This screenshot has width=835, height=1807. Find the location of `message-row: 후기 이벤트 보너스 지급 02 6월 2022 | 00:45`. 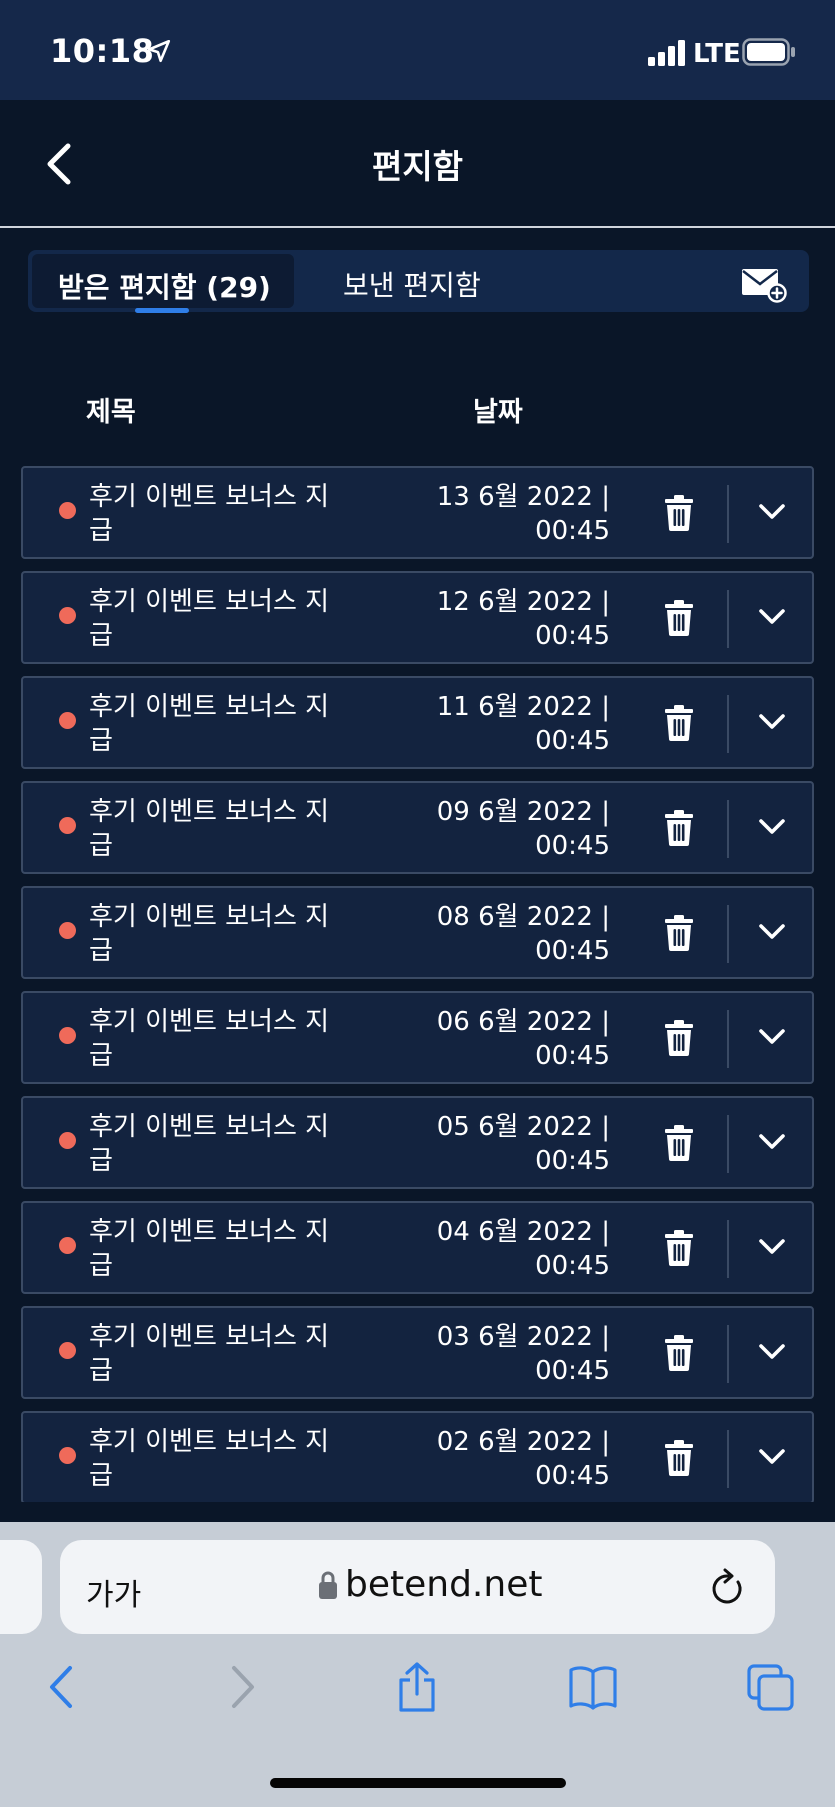

message-row: 후기 이벤트 보너스 지급 02 6월 2022 | 00:45 is located at coordinates (417, 1456).